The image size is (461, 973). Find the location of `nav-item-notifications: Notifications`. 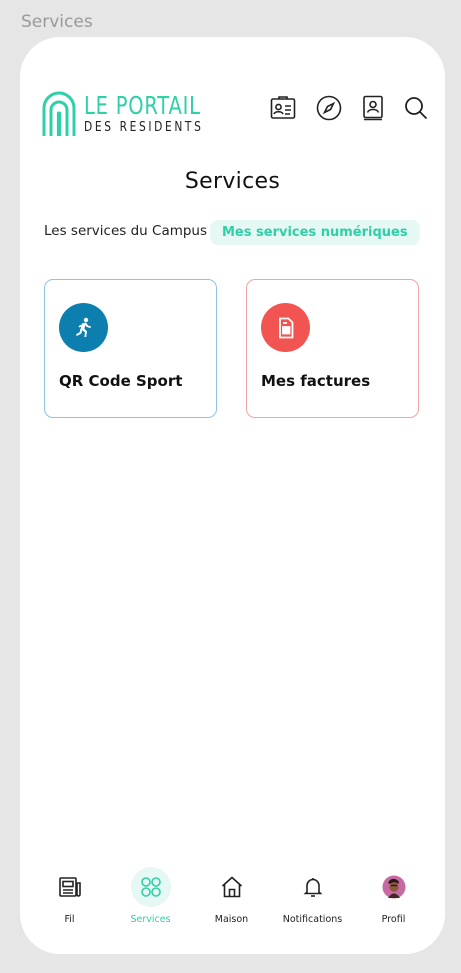

nav-item-notifications: Notifications is located at coordinates (312, 895).